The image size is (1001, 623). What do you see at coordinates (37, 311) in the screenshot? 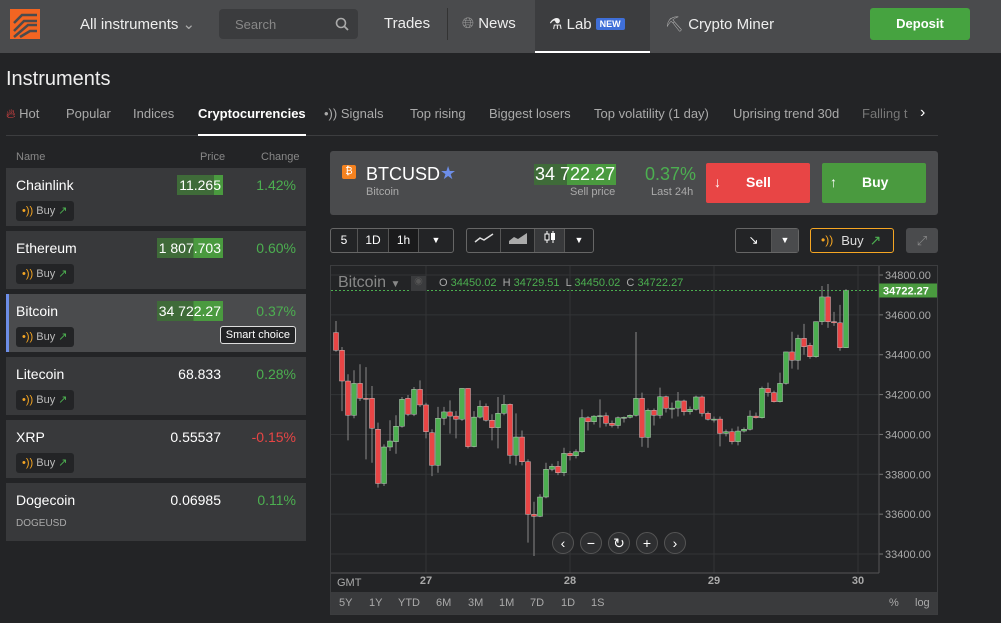
I see `instrument-name: Bitcoin` at bounding box center [37, 311].